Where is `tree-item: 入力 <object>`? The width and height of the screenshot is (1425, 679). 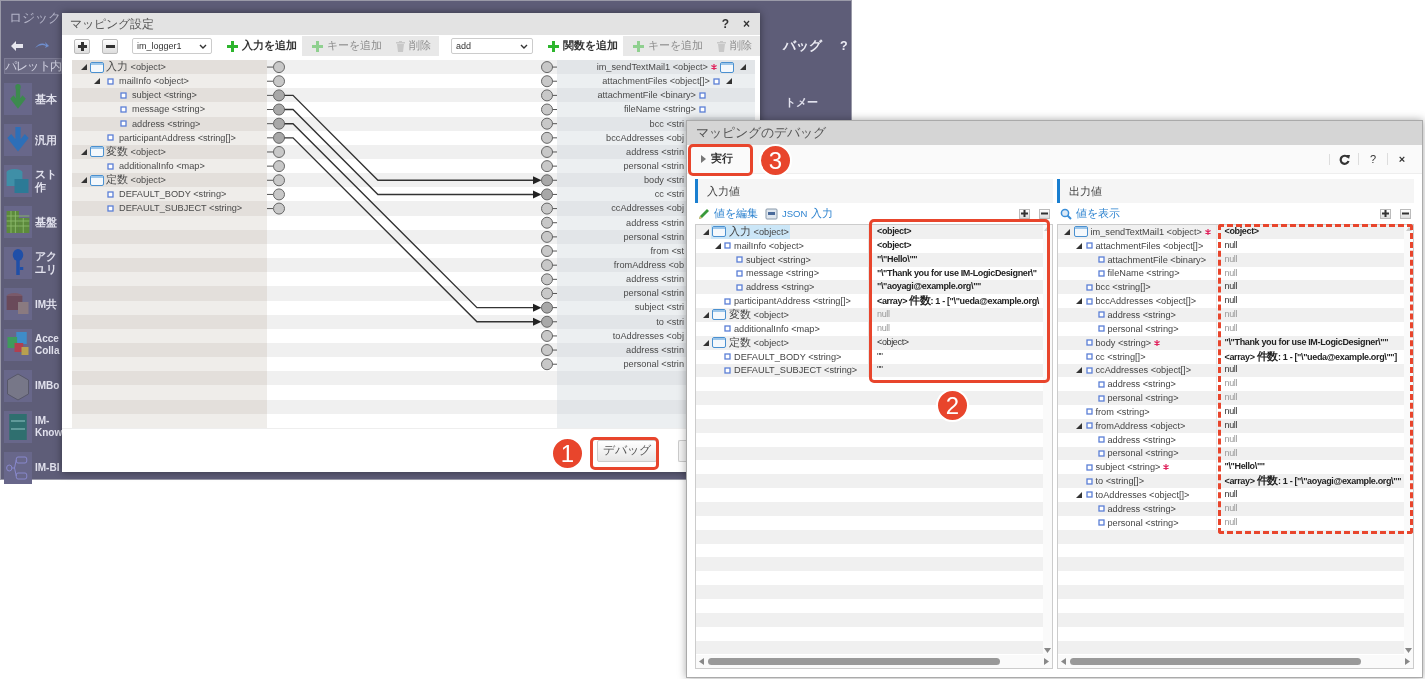
tree-item: 入力 <object> is located at coordinates (759, 231).